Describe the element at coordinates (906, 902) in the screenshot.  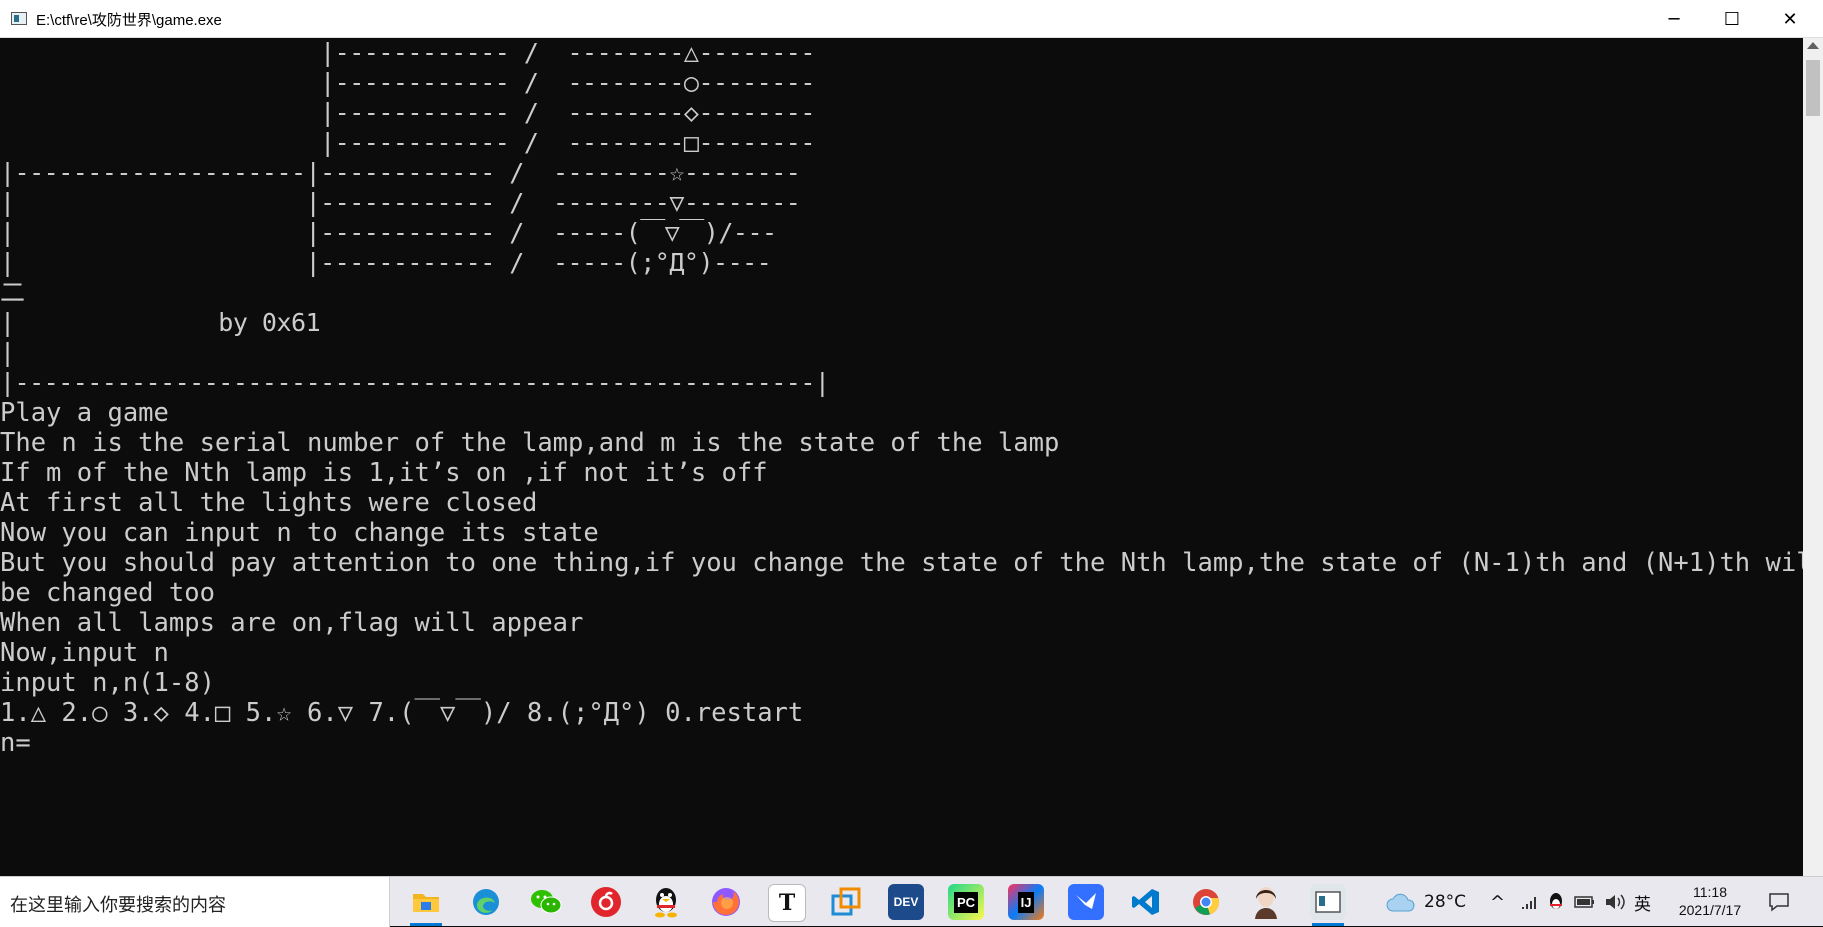
I see `dev-cpp-icon: DEV` at that location.